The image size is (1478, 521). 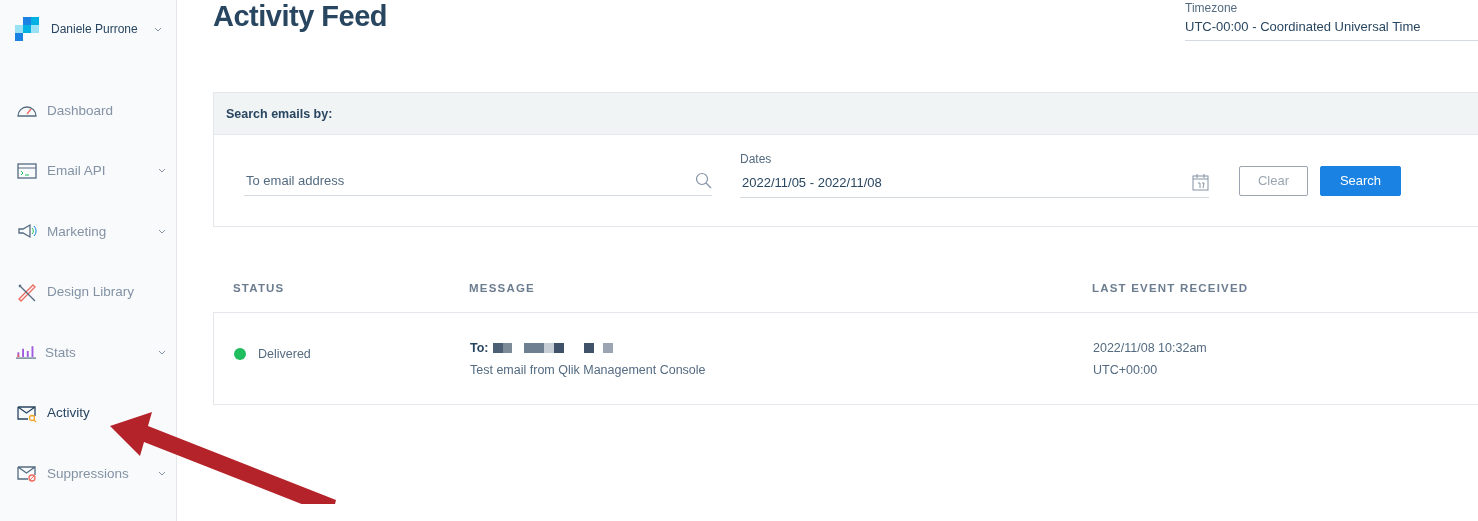 What do you see at coordinates (279, 113) in the screenshot?
I see `panel-title: Search emails by:` at bounding box center [279, 113].